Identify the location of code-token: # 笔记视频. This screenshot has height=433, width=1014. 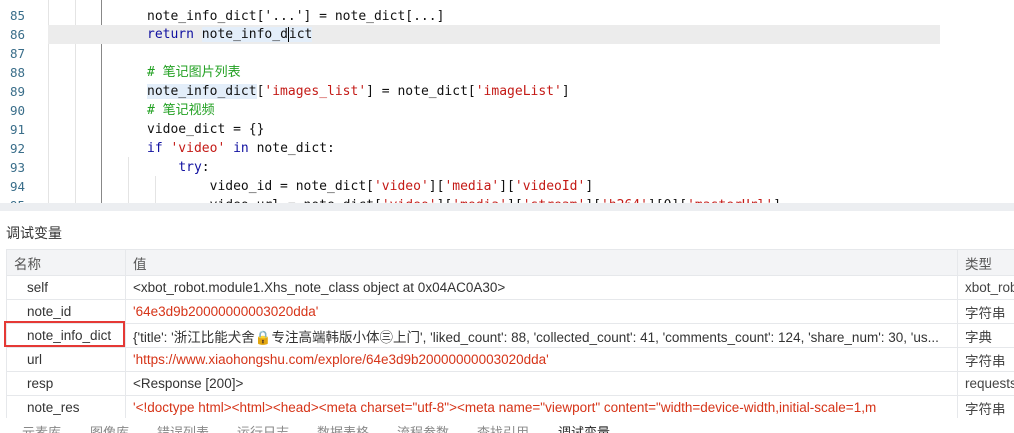
(181, 110).